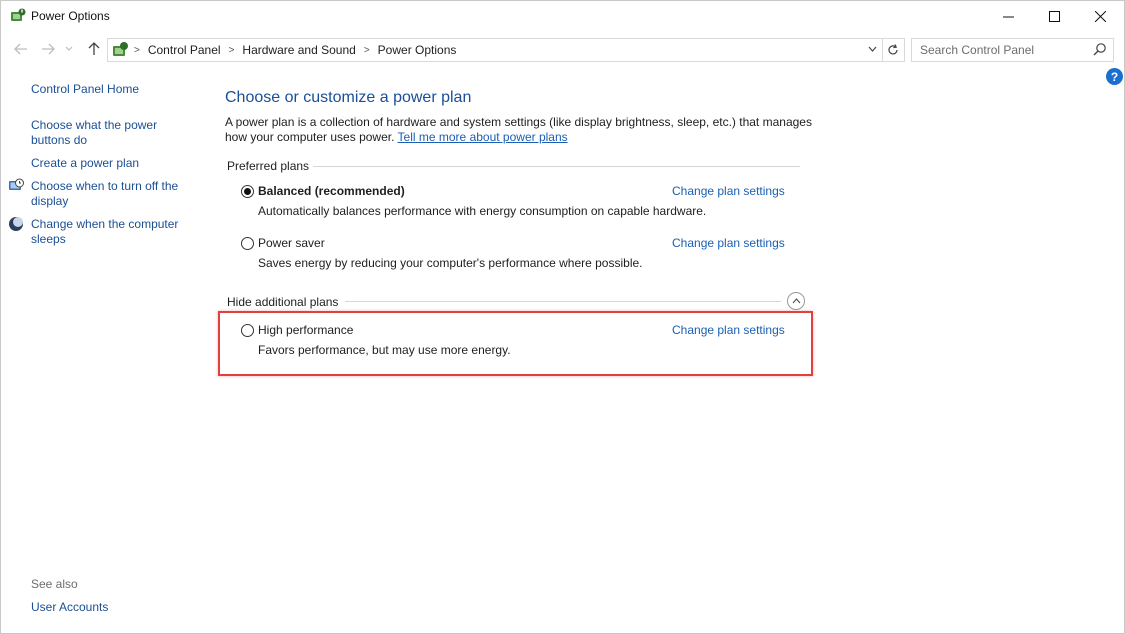 The image size is (1125, 634). I want to click on power-options-icon, so click(18, 14).